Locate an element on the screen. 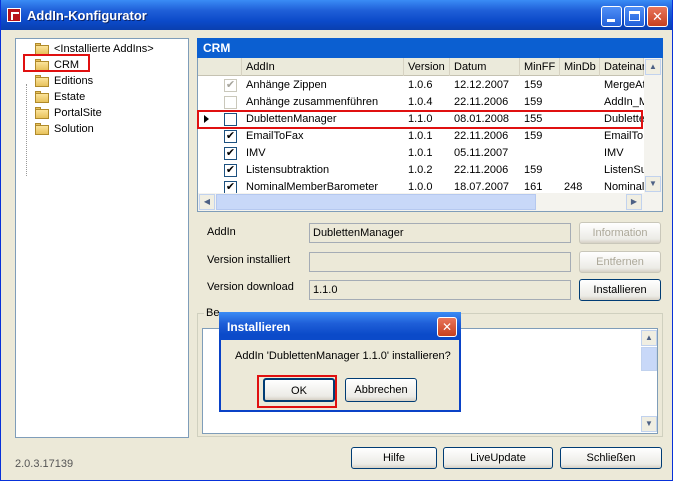 The width and height of the screenshot is (673, 481). vertical-scroll-thumb is located at coordinates (649, 359).